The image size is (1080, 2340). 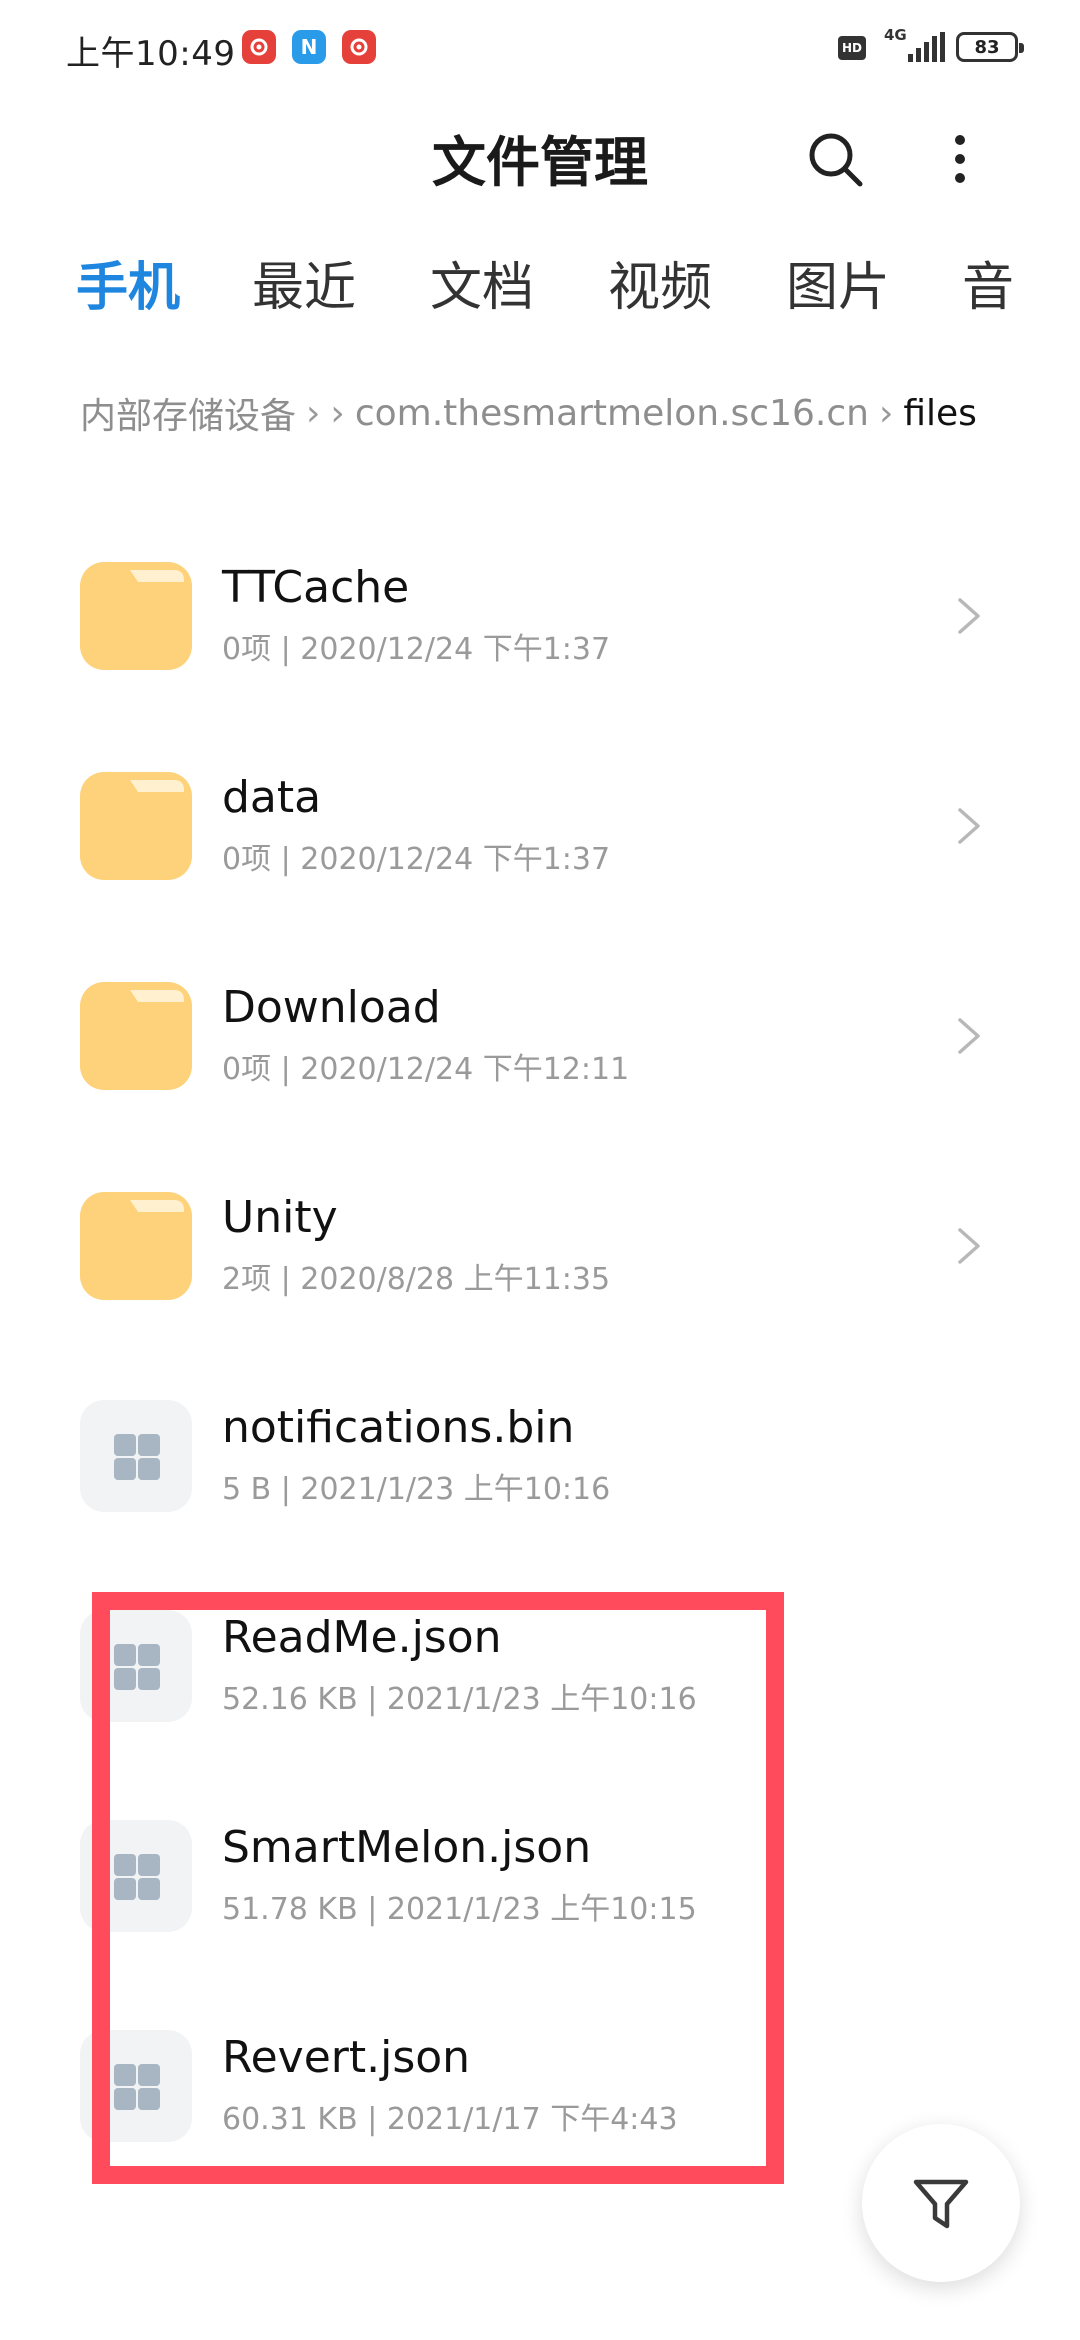 I want to click on item-meta: 5 B | 2021/1/23 上午10:16, so click(x=416, y=1489).